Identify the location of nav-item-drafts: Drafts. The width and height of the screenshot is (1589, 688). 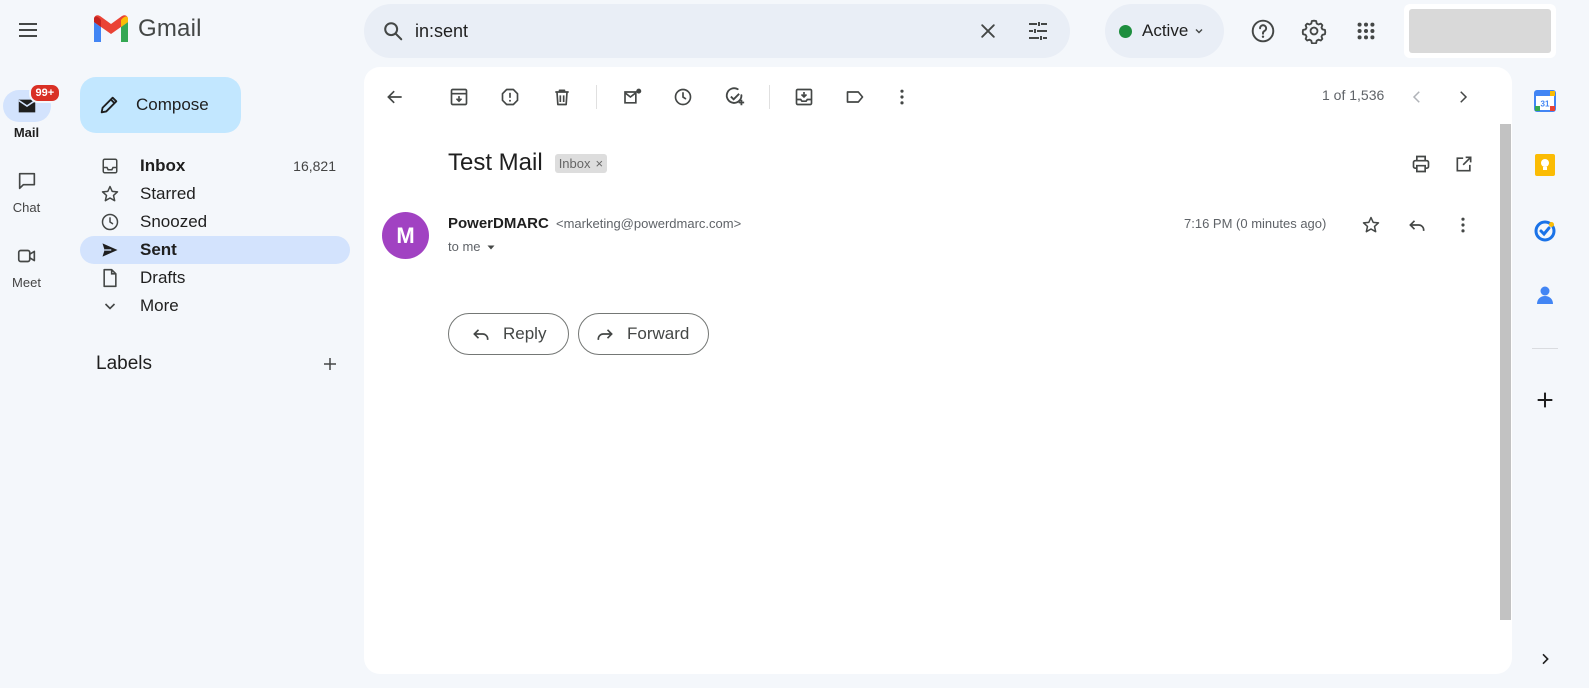
(215, 278).